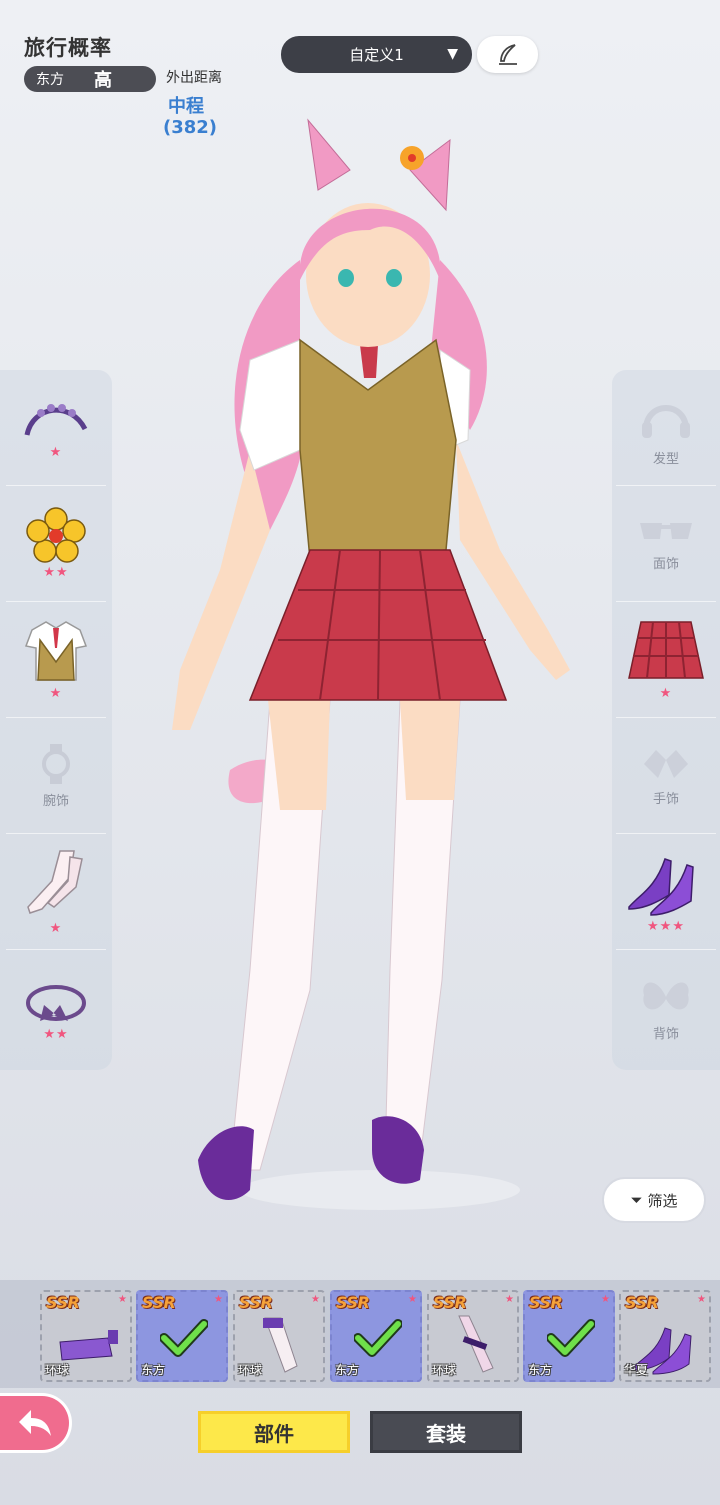 The width and height of the screenshot is (720, 1505). I want to click on watch-icon, so click(56, 764).